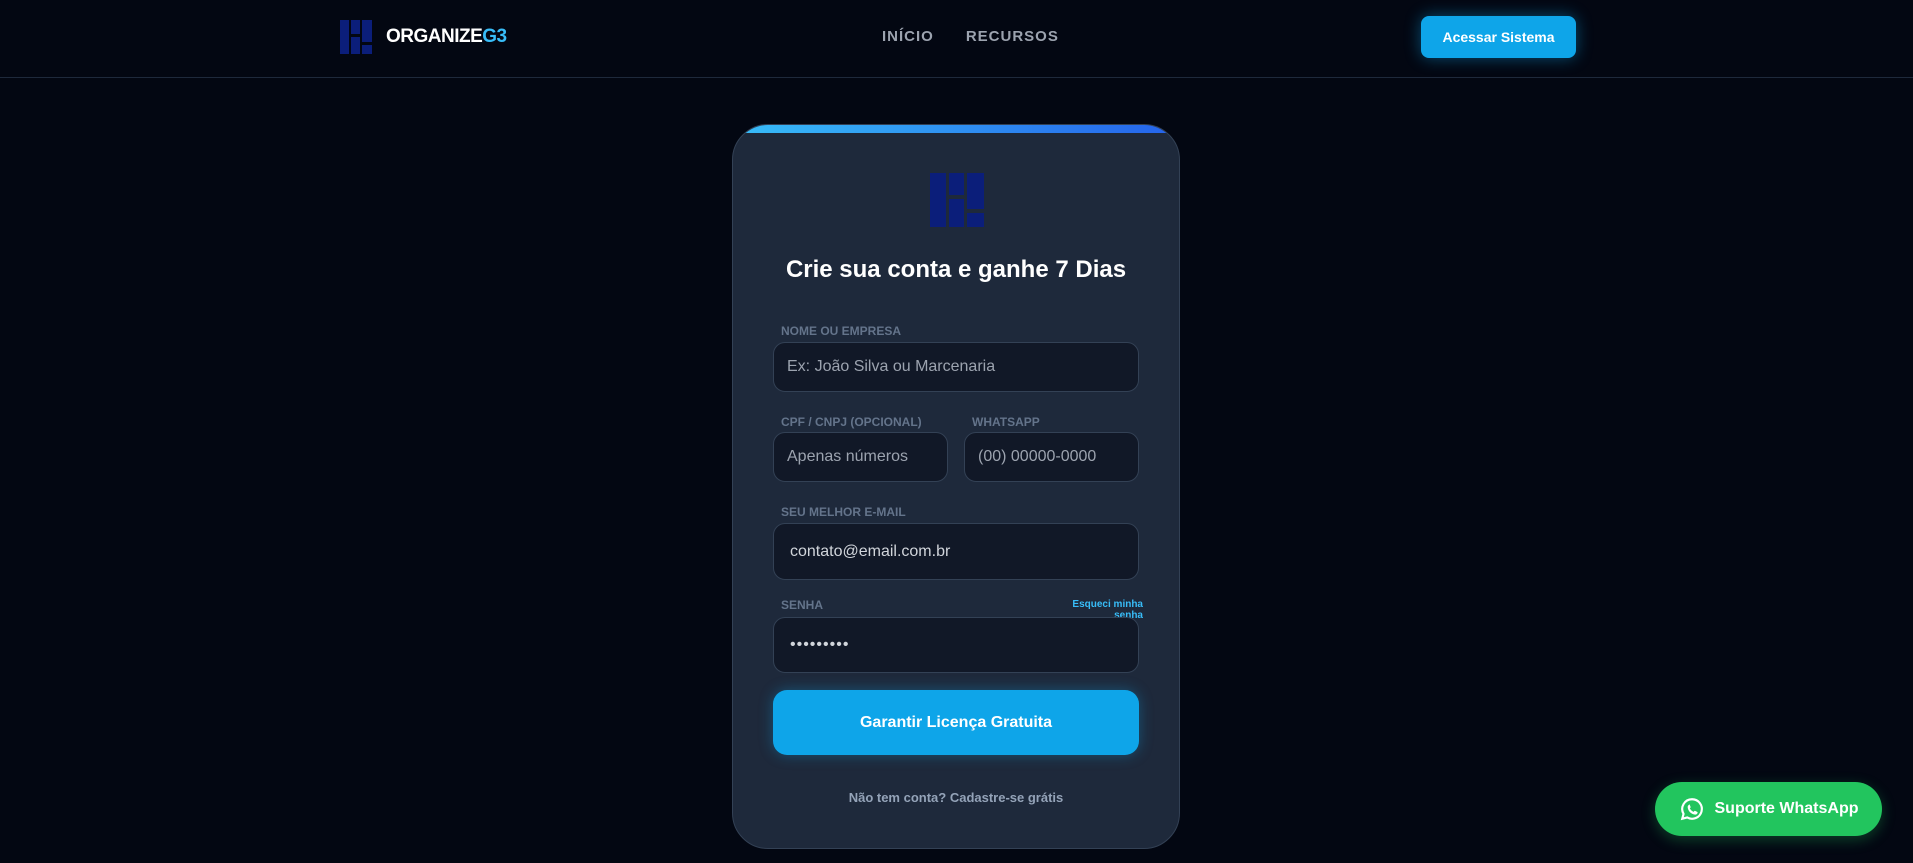 The height and width of the screenshot is (863, 1913). Describe the element at coordinates (1498, 37) in the screenshot. I see `access-system-button: Acessar Sistema` at that location.